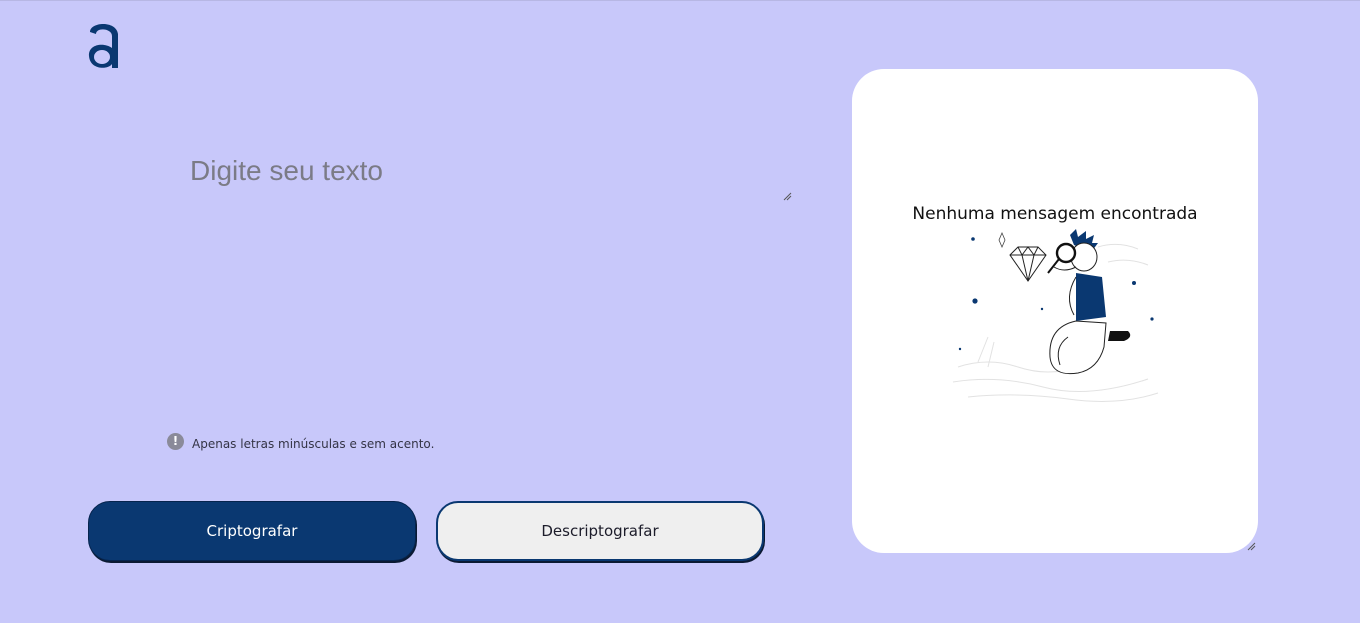 Image resolution: width=1360 pixels, height=623 pixels. Describe the element at coordinates (1055, 315) in the screenshot. I see `person-with-magnifier-illustration` at that location.